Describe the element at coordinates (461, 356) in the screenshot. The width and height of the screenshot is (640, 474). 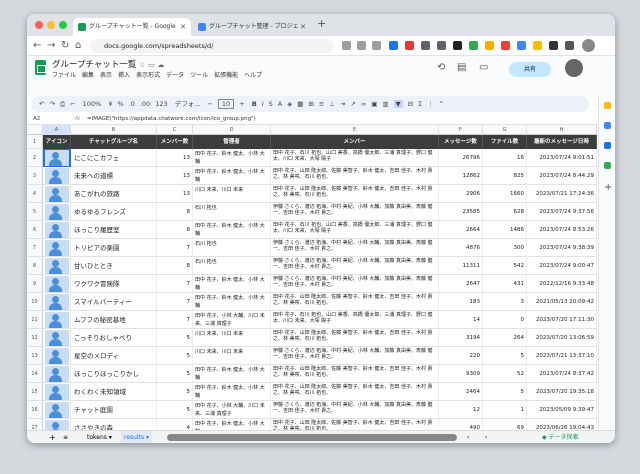
I see `message-count-cell: 220` at that location.